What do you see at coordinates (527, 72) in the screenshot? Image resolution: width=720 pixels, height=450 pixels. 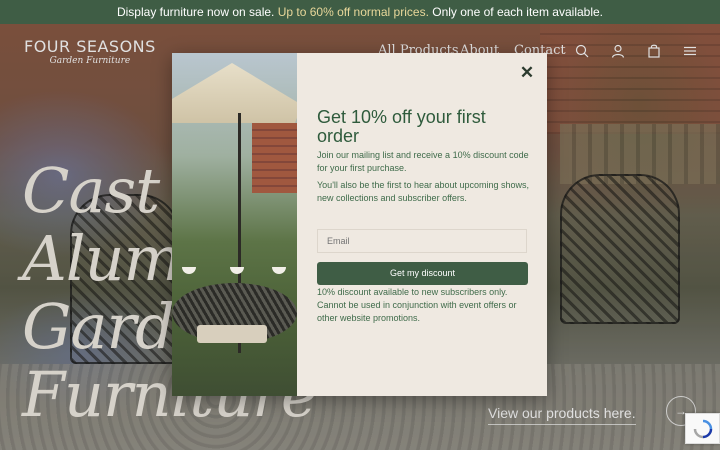 I see `close-icon: ✕` at bounding box center [527, 72].